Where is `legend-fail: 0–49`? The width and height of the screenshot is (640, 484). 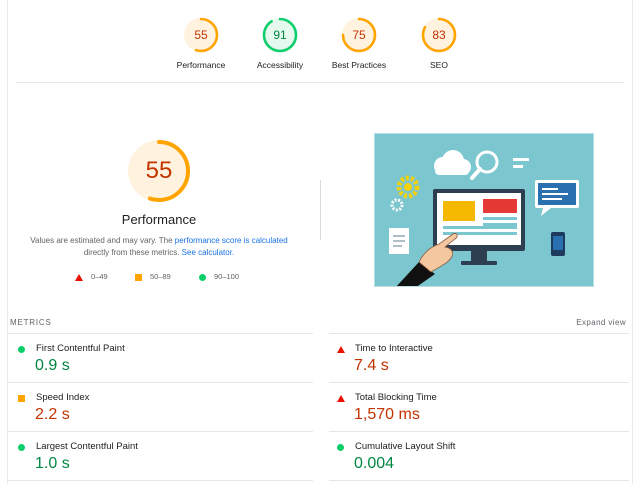
legend-fail: 0–49 is located at coordinates (91, 276).